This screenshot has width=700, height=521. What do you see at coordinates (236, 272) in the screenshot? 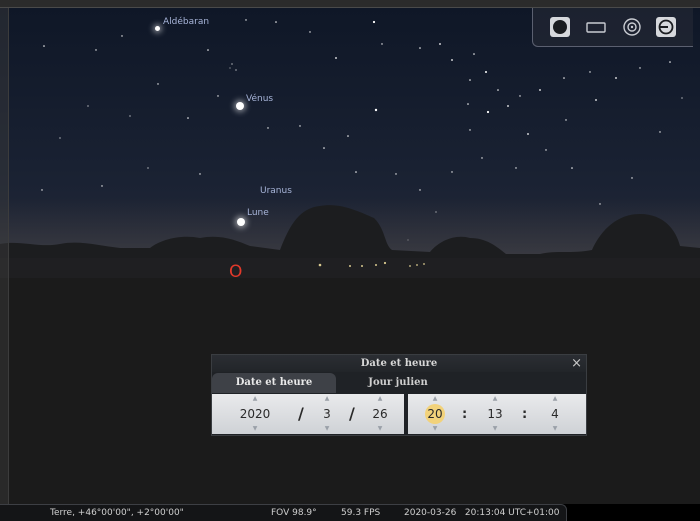
I see `cardinal-west-marker: O` at bounding box center [236, 272].